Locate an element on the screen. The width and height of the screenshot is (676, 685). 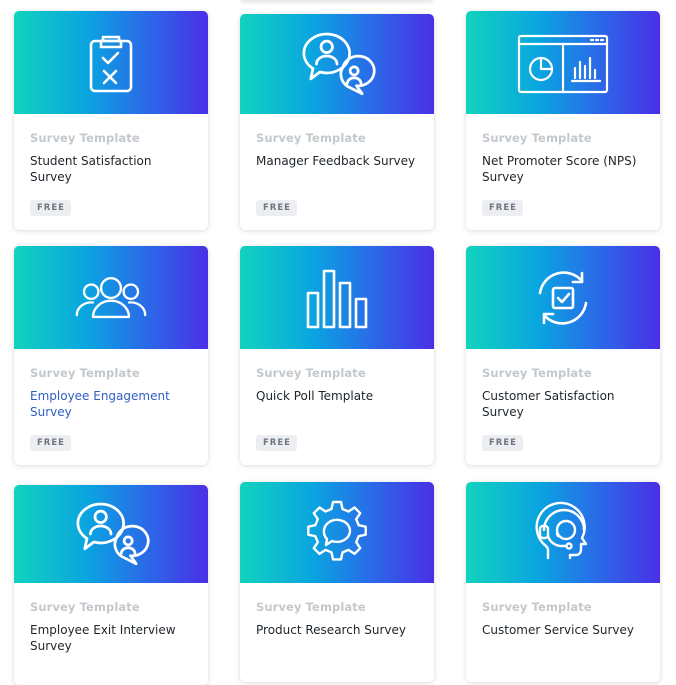
template-card-customer-service: Survey Template Customer Service Survey is located at coordinates (563, 582).